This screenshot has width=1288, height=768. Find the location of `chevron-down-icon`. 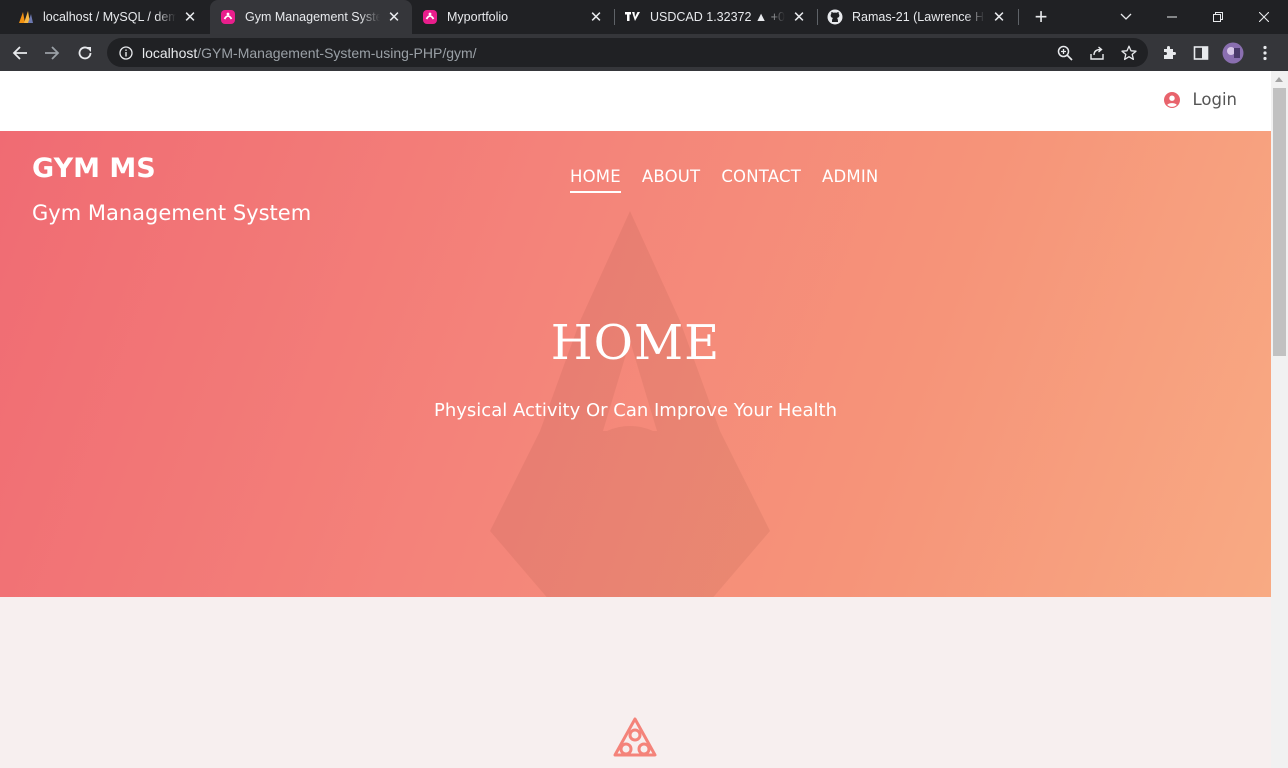

chevron-down-icon is located at coordinates (1126, 16).